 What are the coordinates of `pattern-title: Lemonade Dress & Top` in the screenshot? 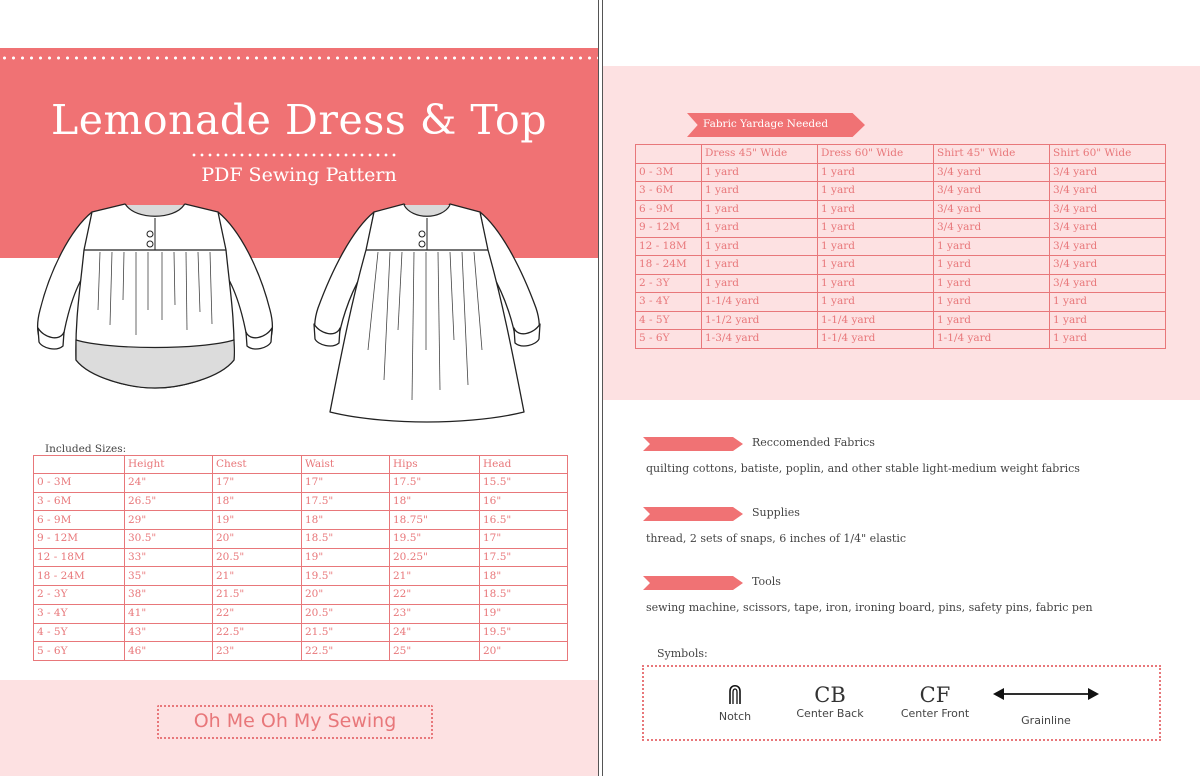 It's located at (299, 120).